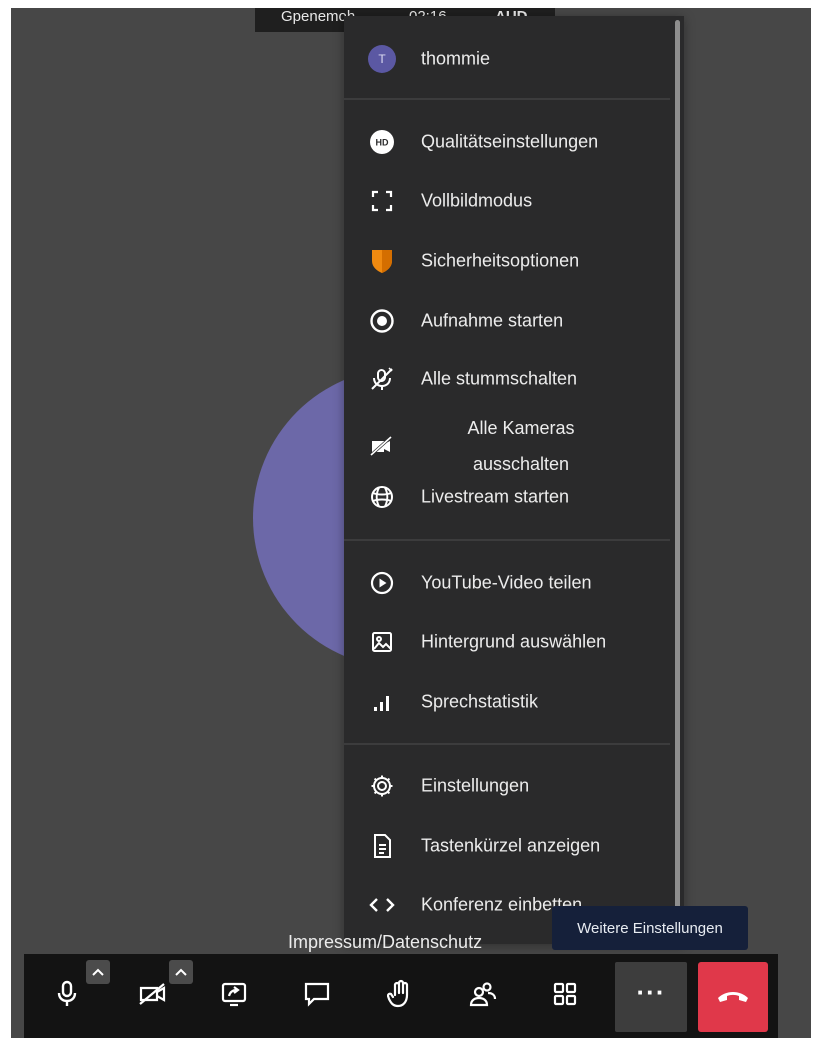 Image resolution: width=817 pixels, height=1038 pixels. I want to click on tile-view-button, so click(565, 996).